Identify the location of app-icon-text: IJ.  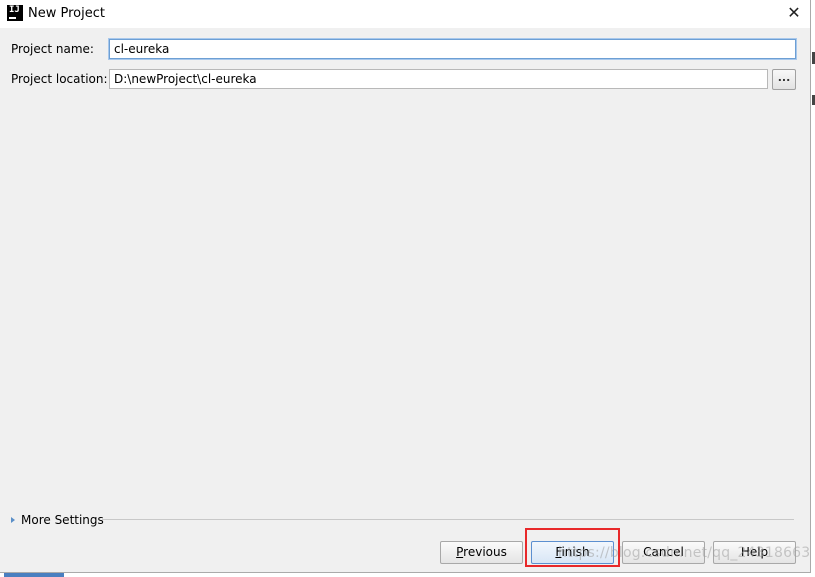
(14, 10).